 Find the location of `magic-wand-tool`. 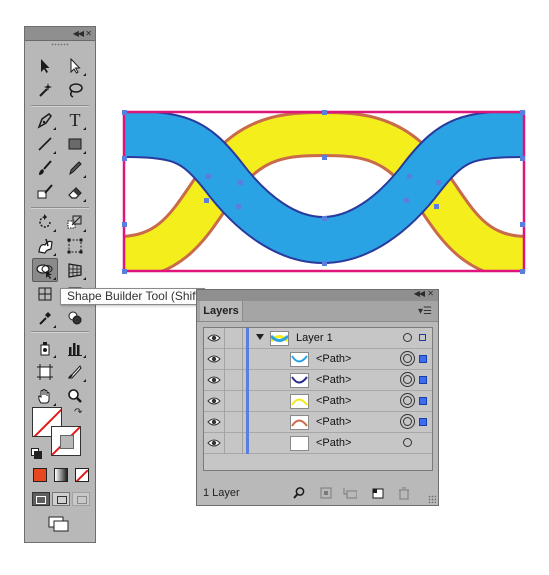

magic-wand-tool is located at coordinates (45, 90).